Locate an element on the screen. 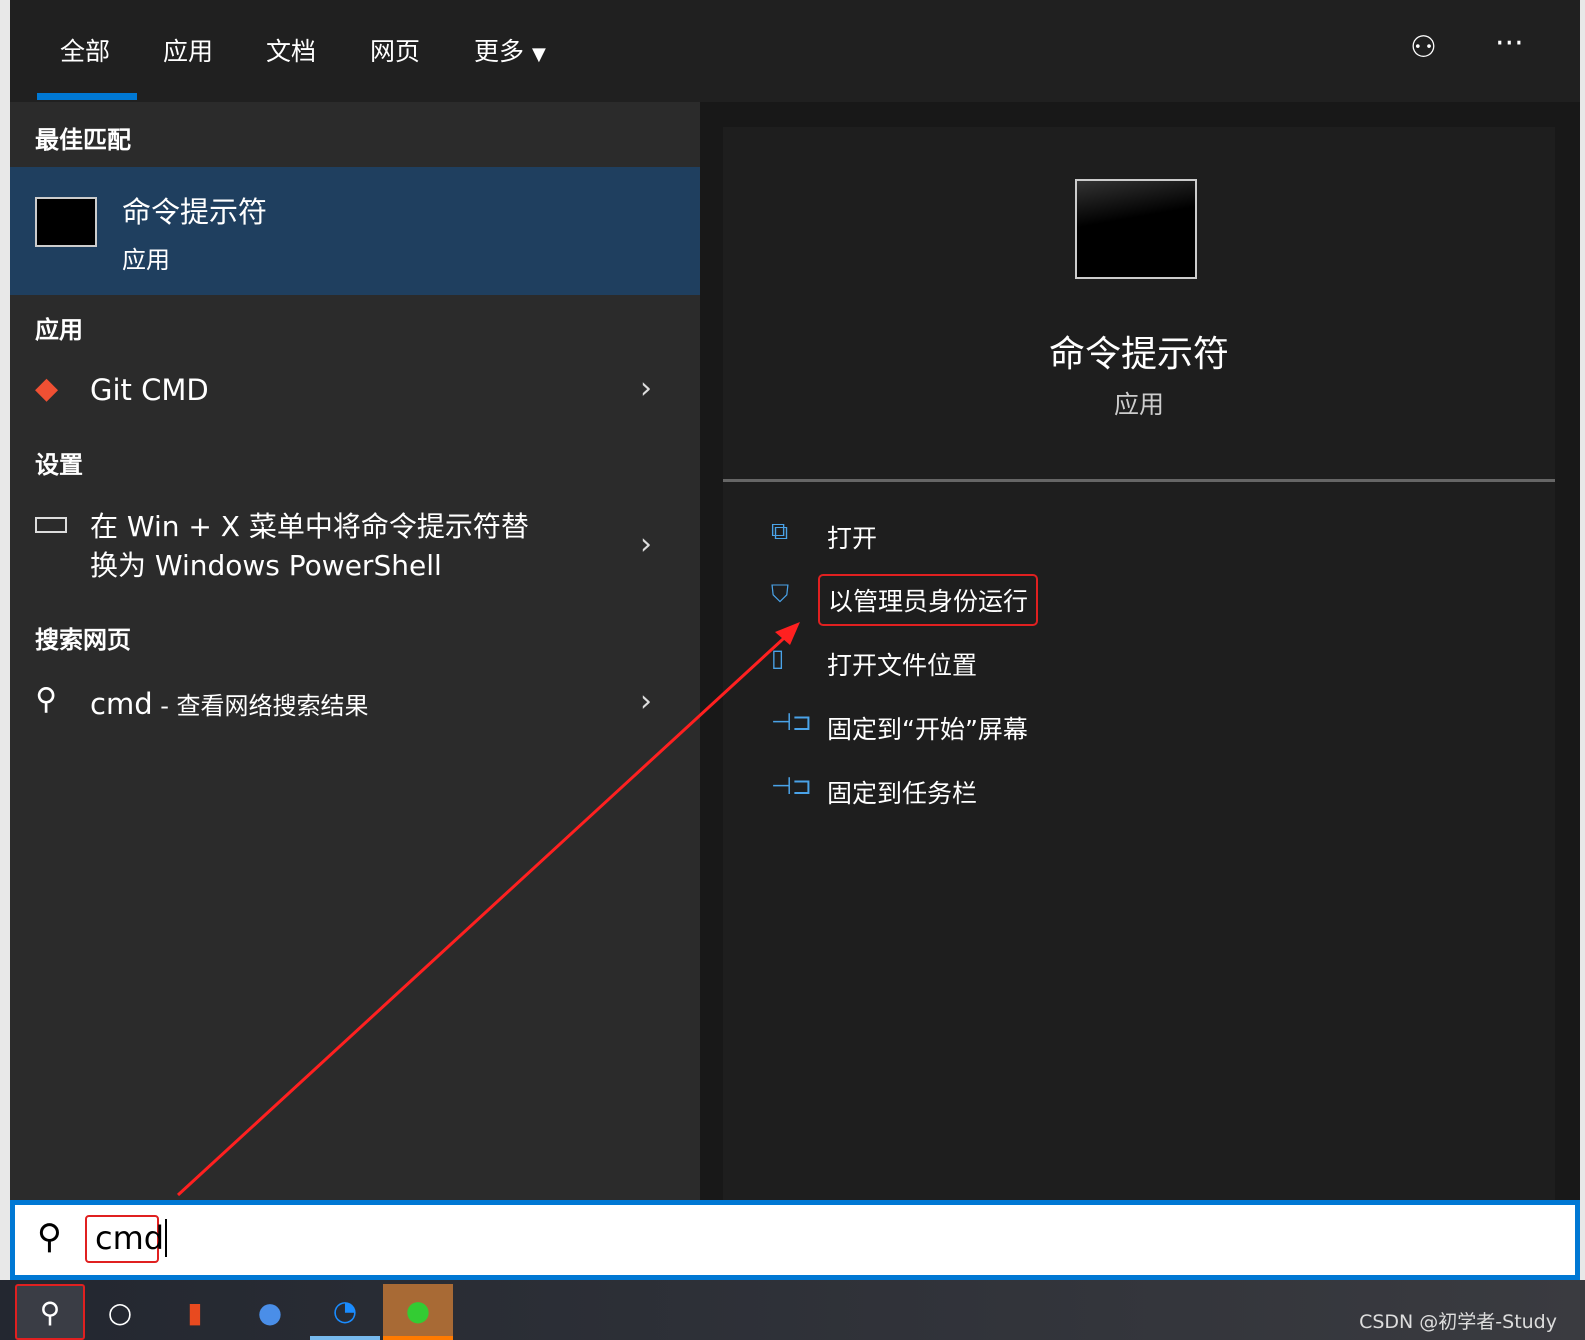 Image resolution: width=1585 pixels, height=1340 pixels. app-icon: ● is located at coordinates (270, 1312).